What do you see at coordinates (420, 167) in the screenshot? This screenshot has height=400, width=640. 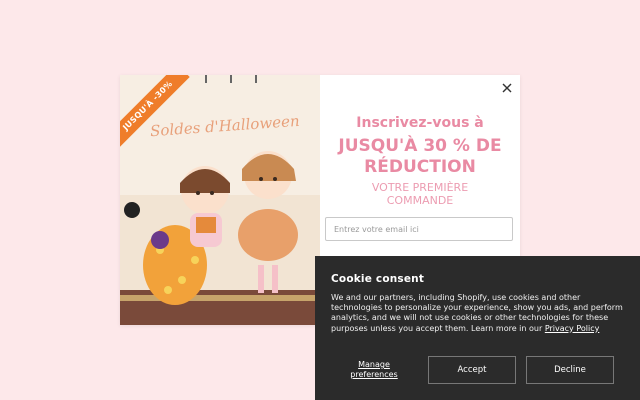 I see `discount-headline-line2: RÉDUCTION` at bounding box center [420, 167].